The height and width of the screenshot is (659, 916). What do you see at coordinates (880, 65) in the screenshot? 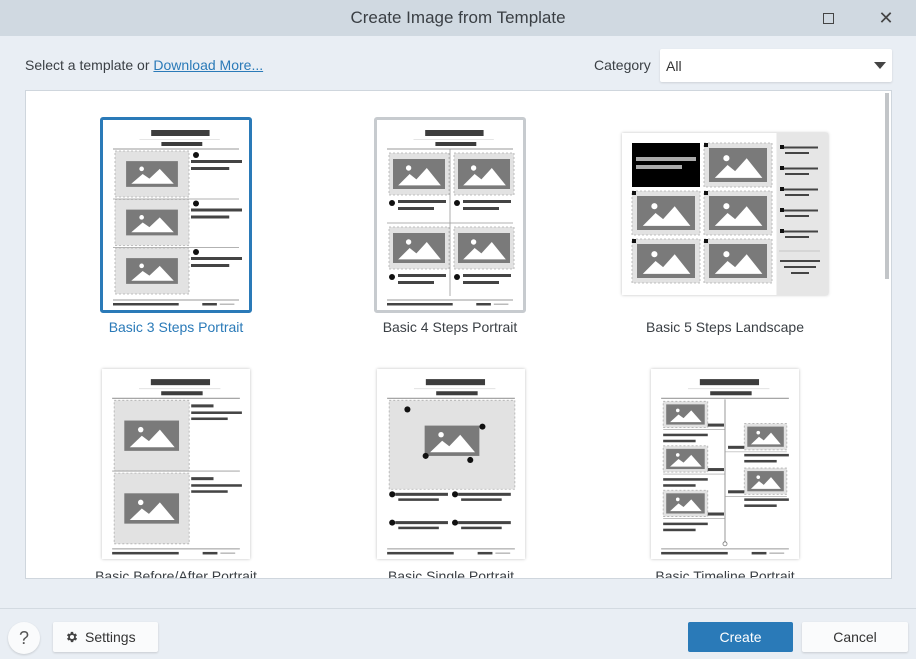
I see `chevron-down-icon` at bounding box center [880, 65].